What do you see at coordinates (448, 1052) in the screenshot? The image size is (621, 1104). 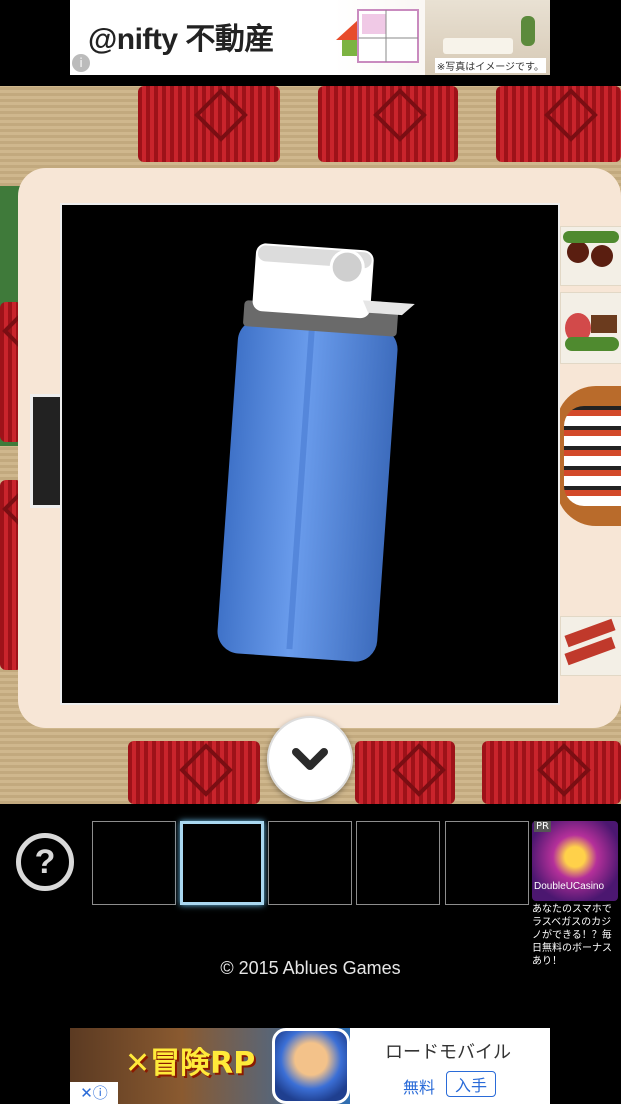 I see `ad-company-name: ロードモバイル` at bounding box center [448, 1052].